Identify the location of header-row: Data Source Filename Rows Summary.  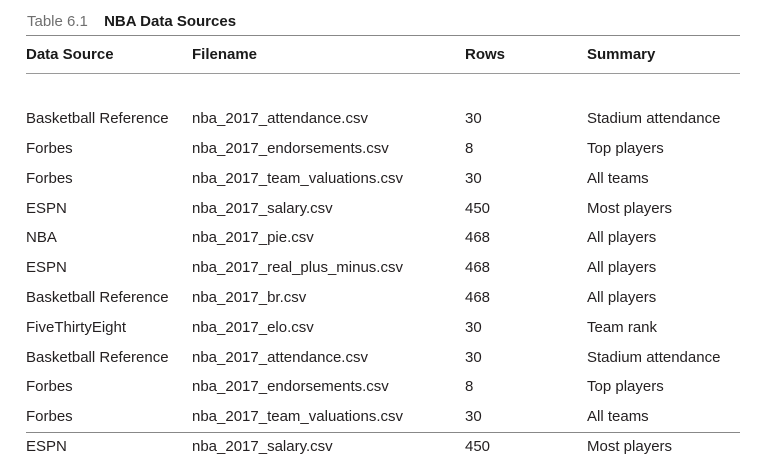
(383, 60).